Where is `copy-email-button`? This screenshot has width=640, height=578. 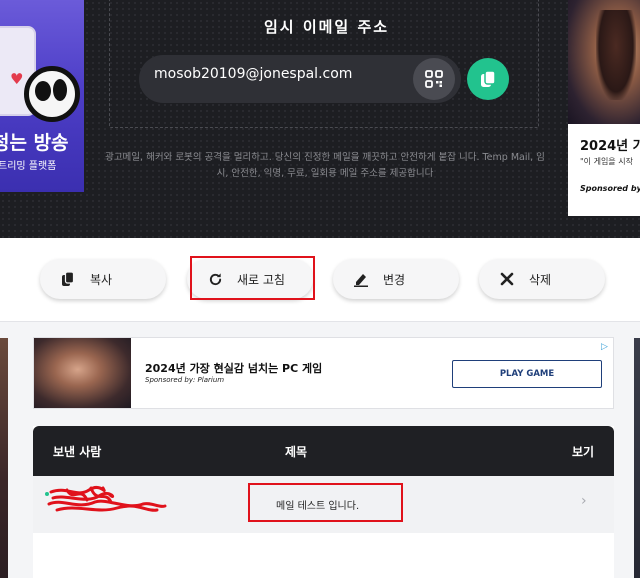
copy-email-button is located at coordinates (488, 79).